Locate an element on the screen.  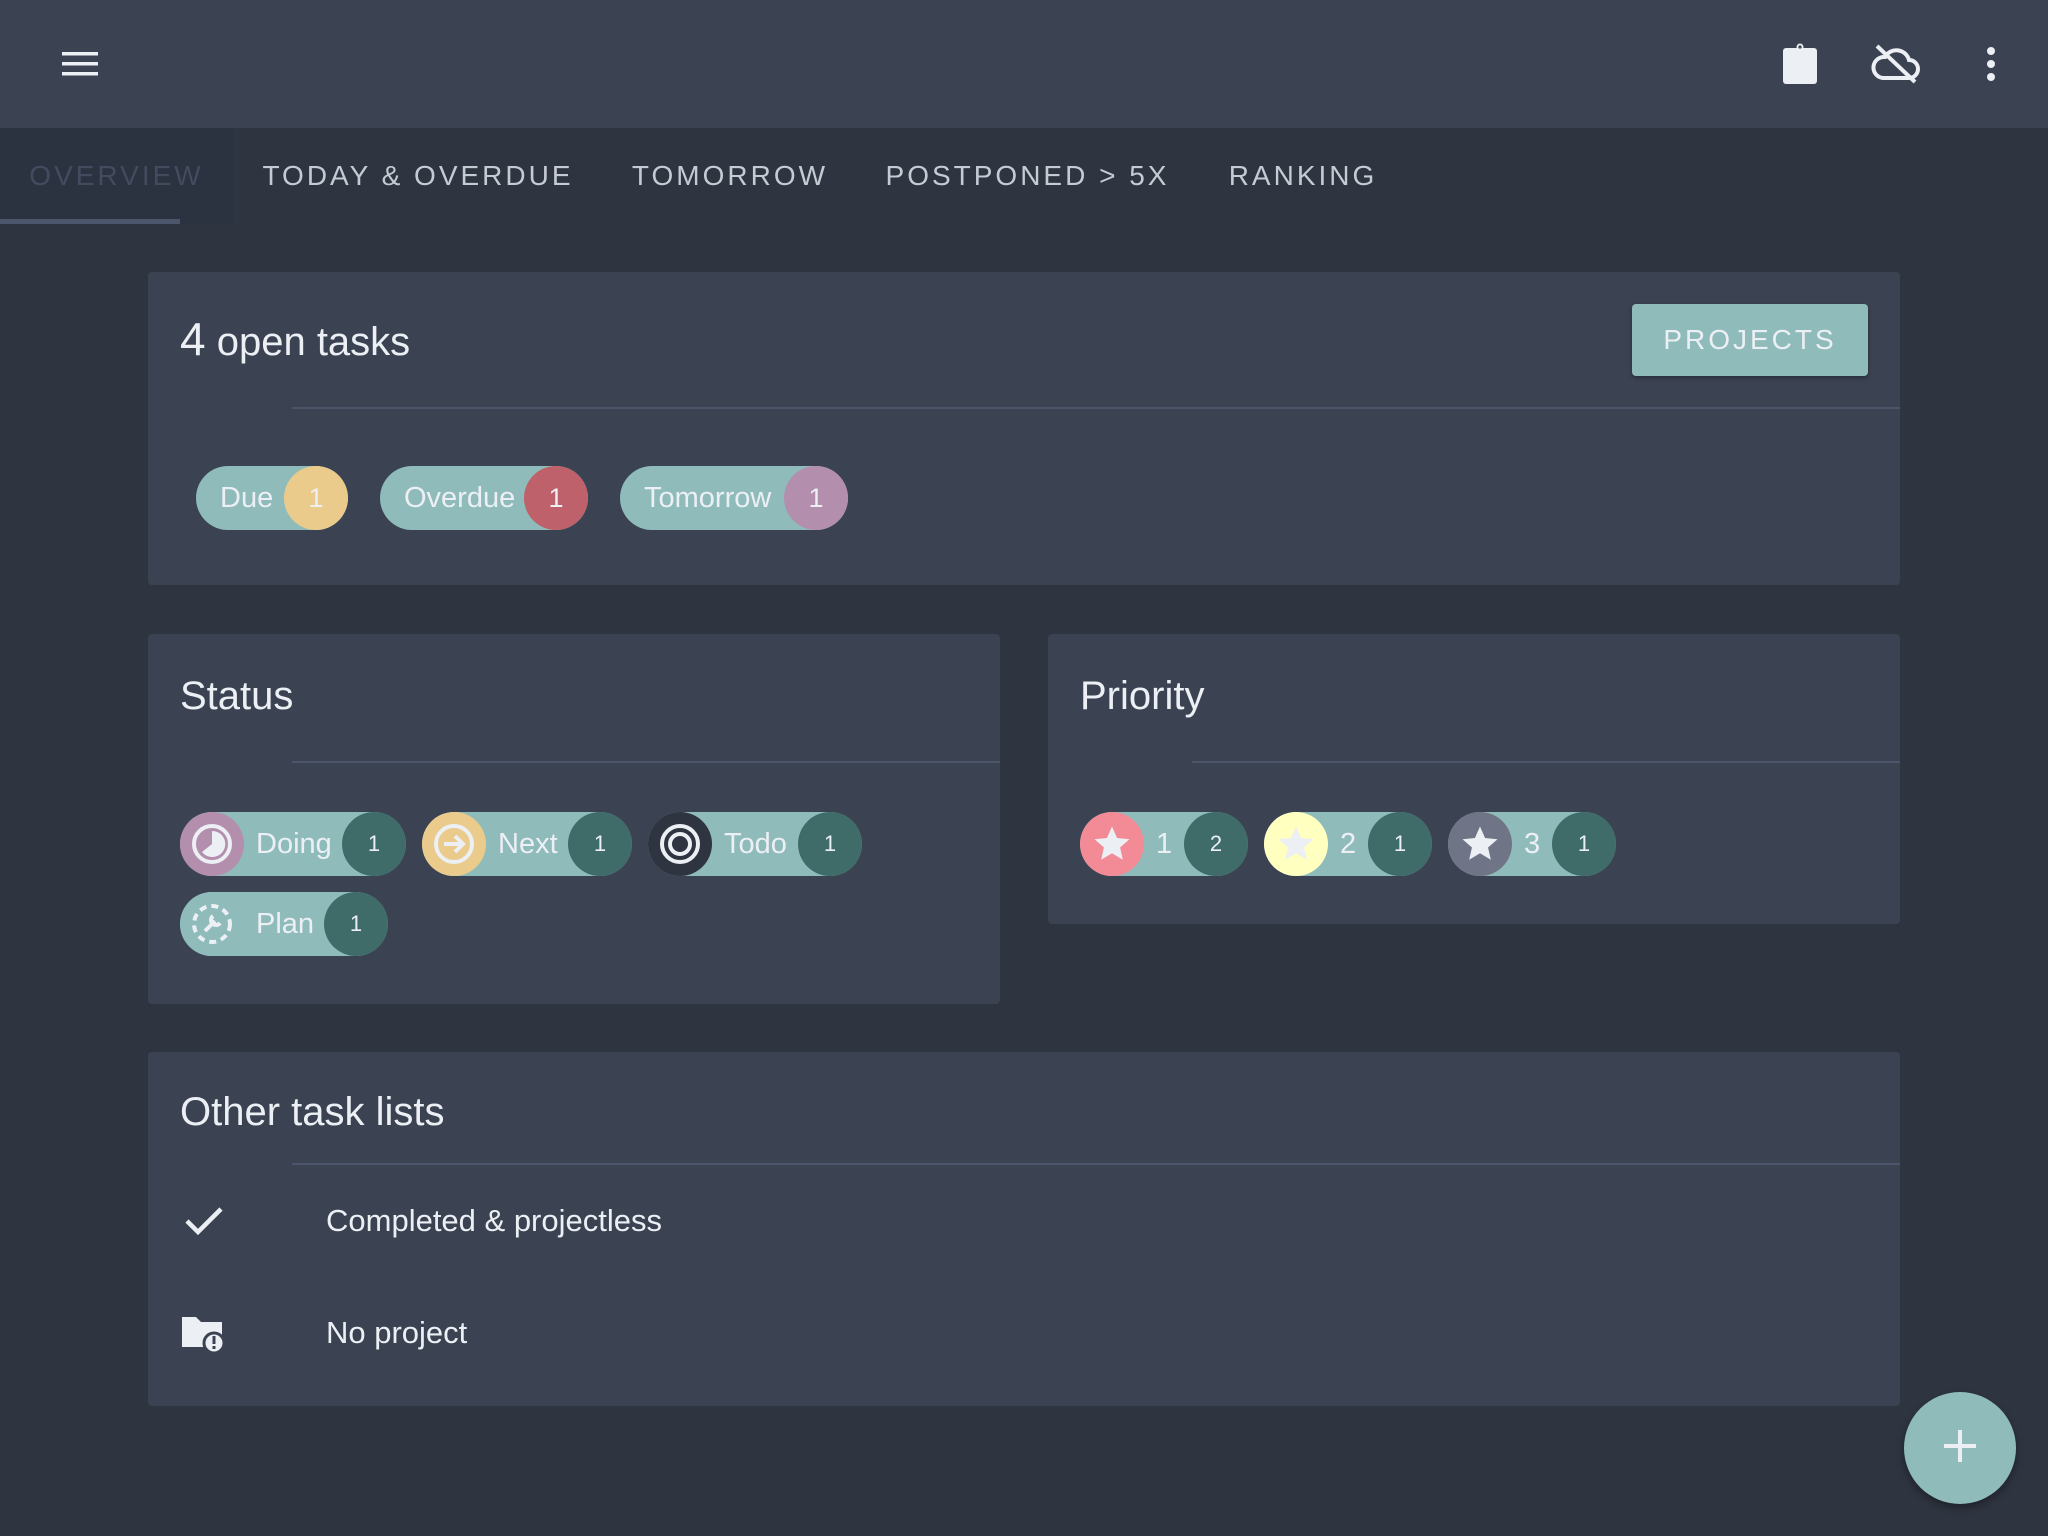
other-lists-title: Other task lists is located at coordinates (312, 1112).